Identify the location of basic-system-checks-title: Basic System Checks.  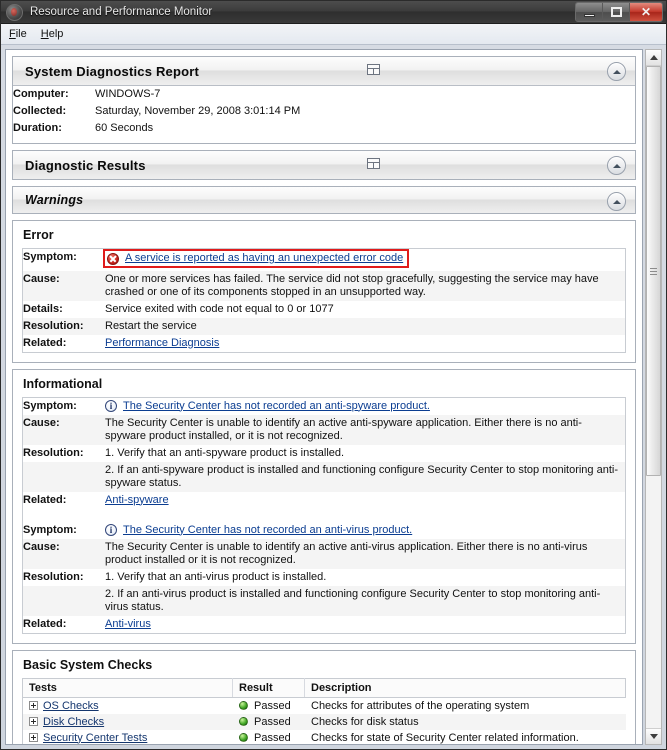
(88, 664).